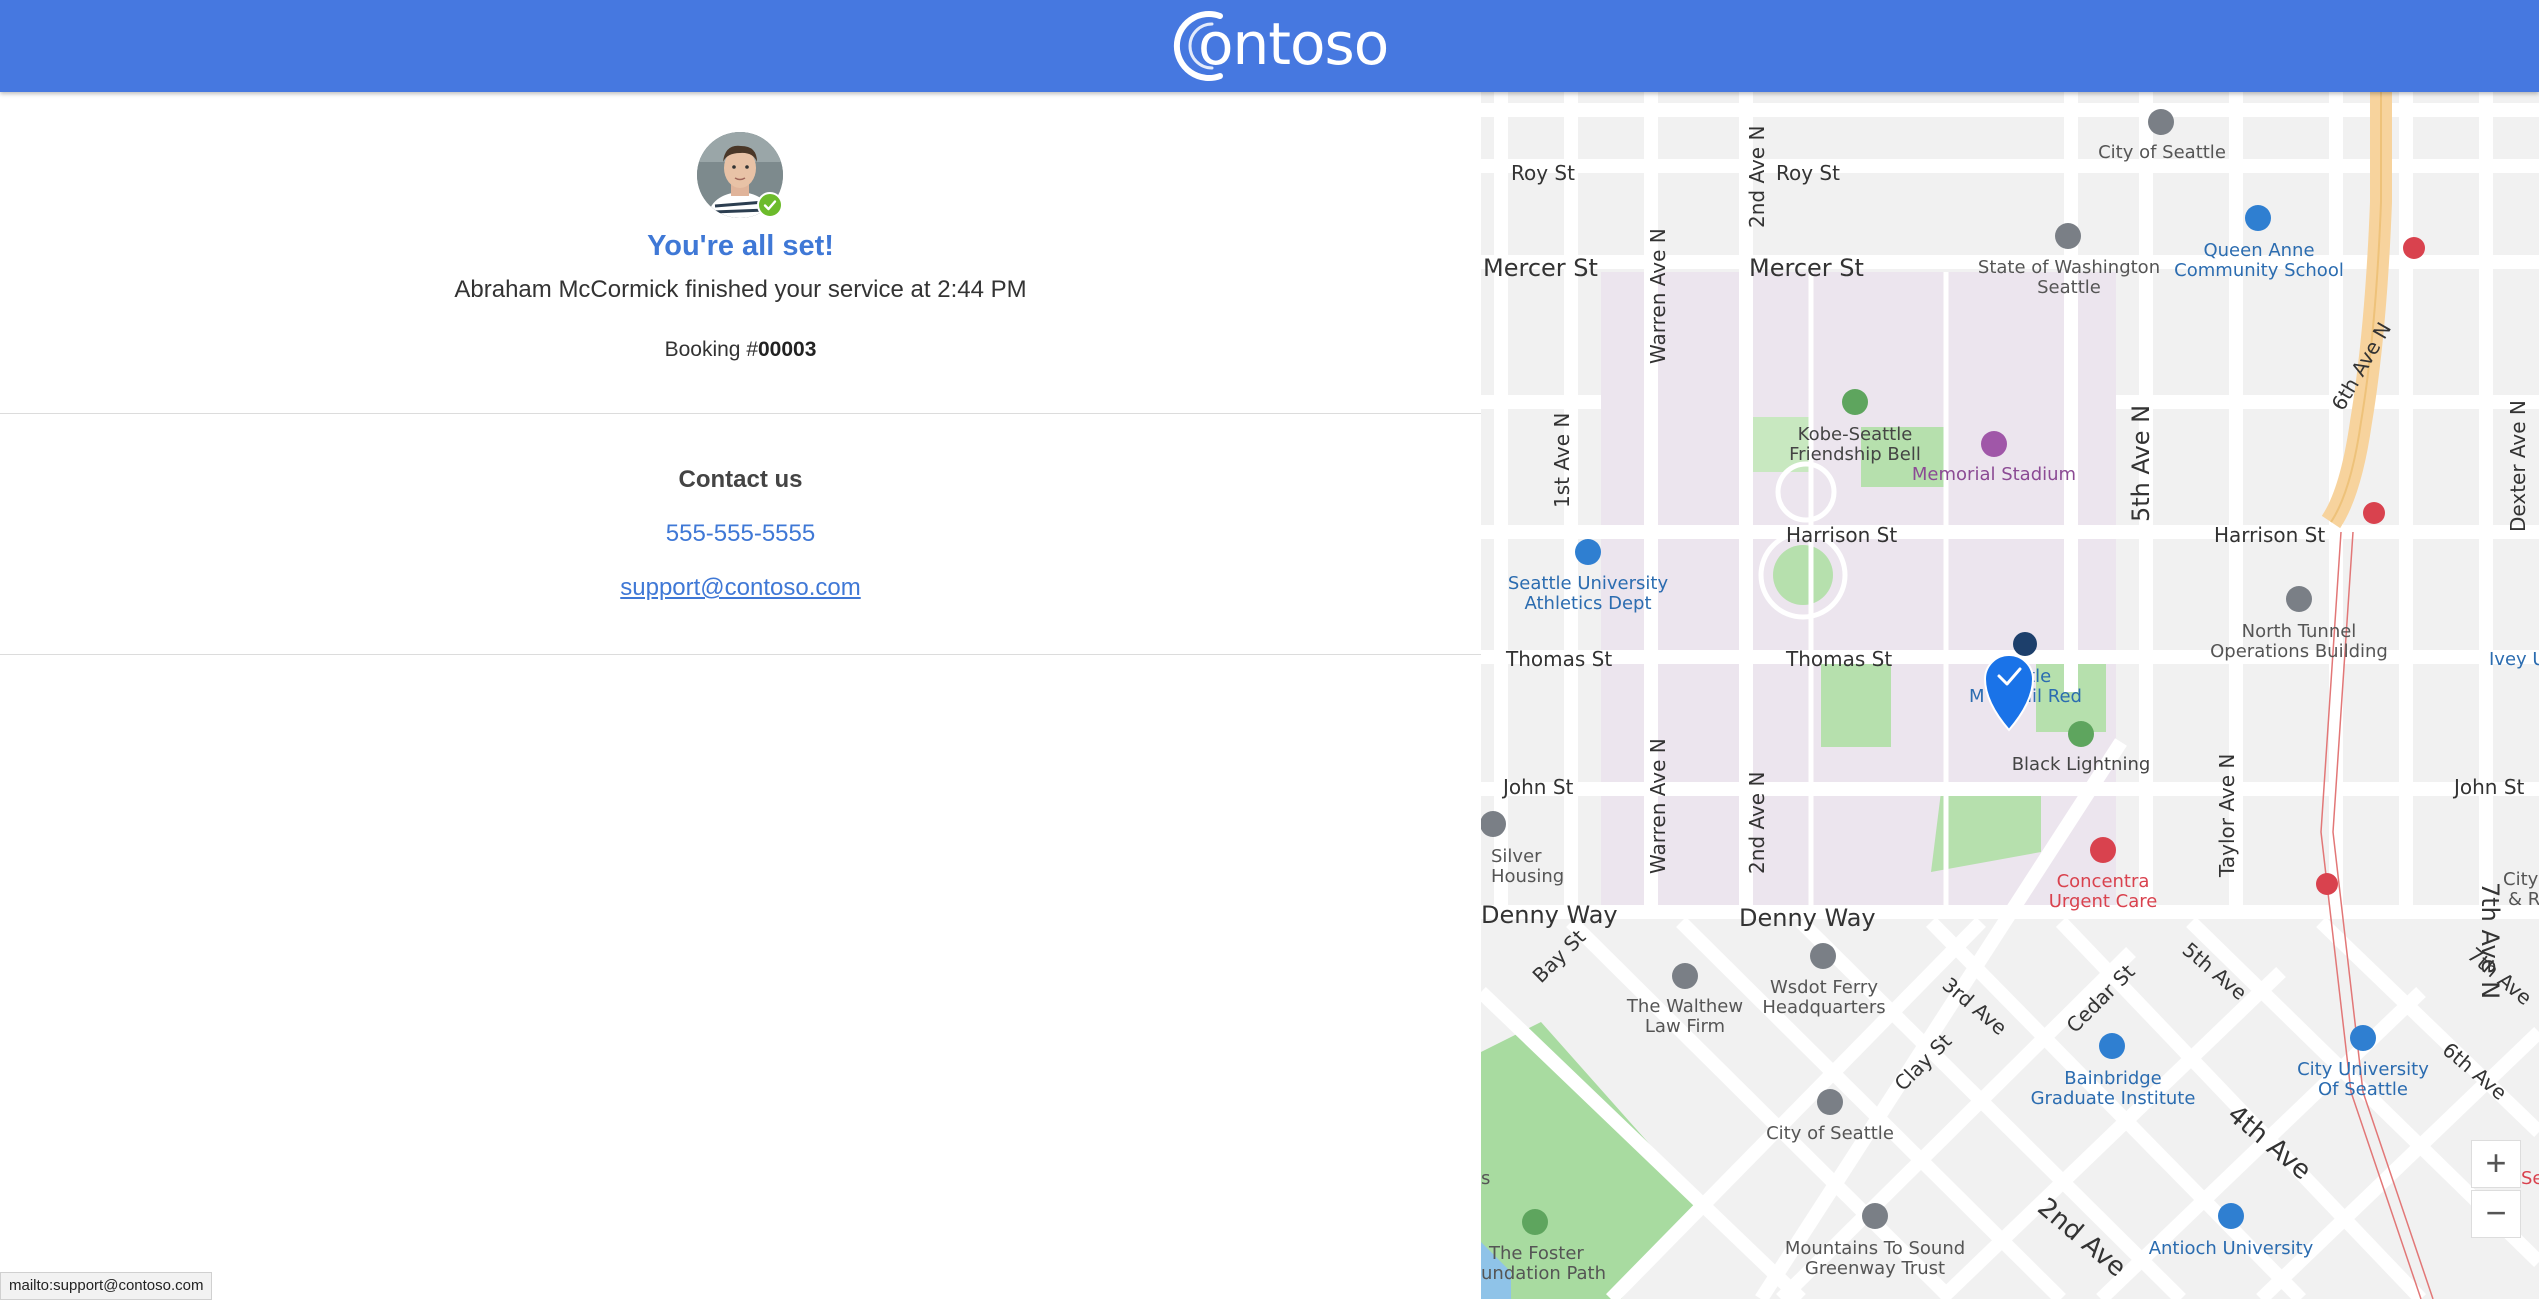 Image resolution: width=2539 pixels, height=1300 pixels. I want to click on email-container: support@contoso.com, so click(740, 588).